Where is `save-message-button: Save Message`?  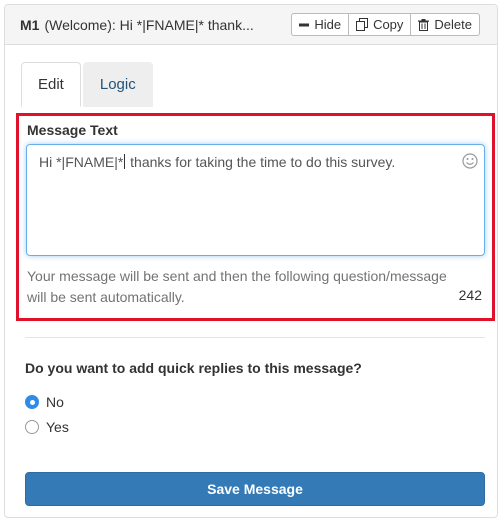 save-message-button: Save Message is located at coordinates (255, 489).